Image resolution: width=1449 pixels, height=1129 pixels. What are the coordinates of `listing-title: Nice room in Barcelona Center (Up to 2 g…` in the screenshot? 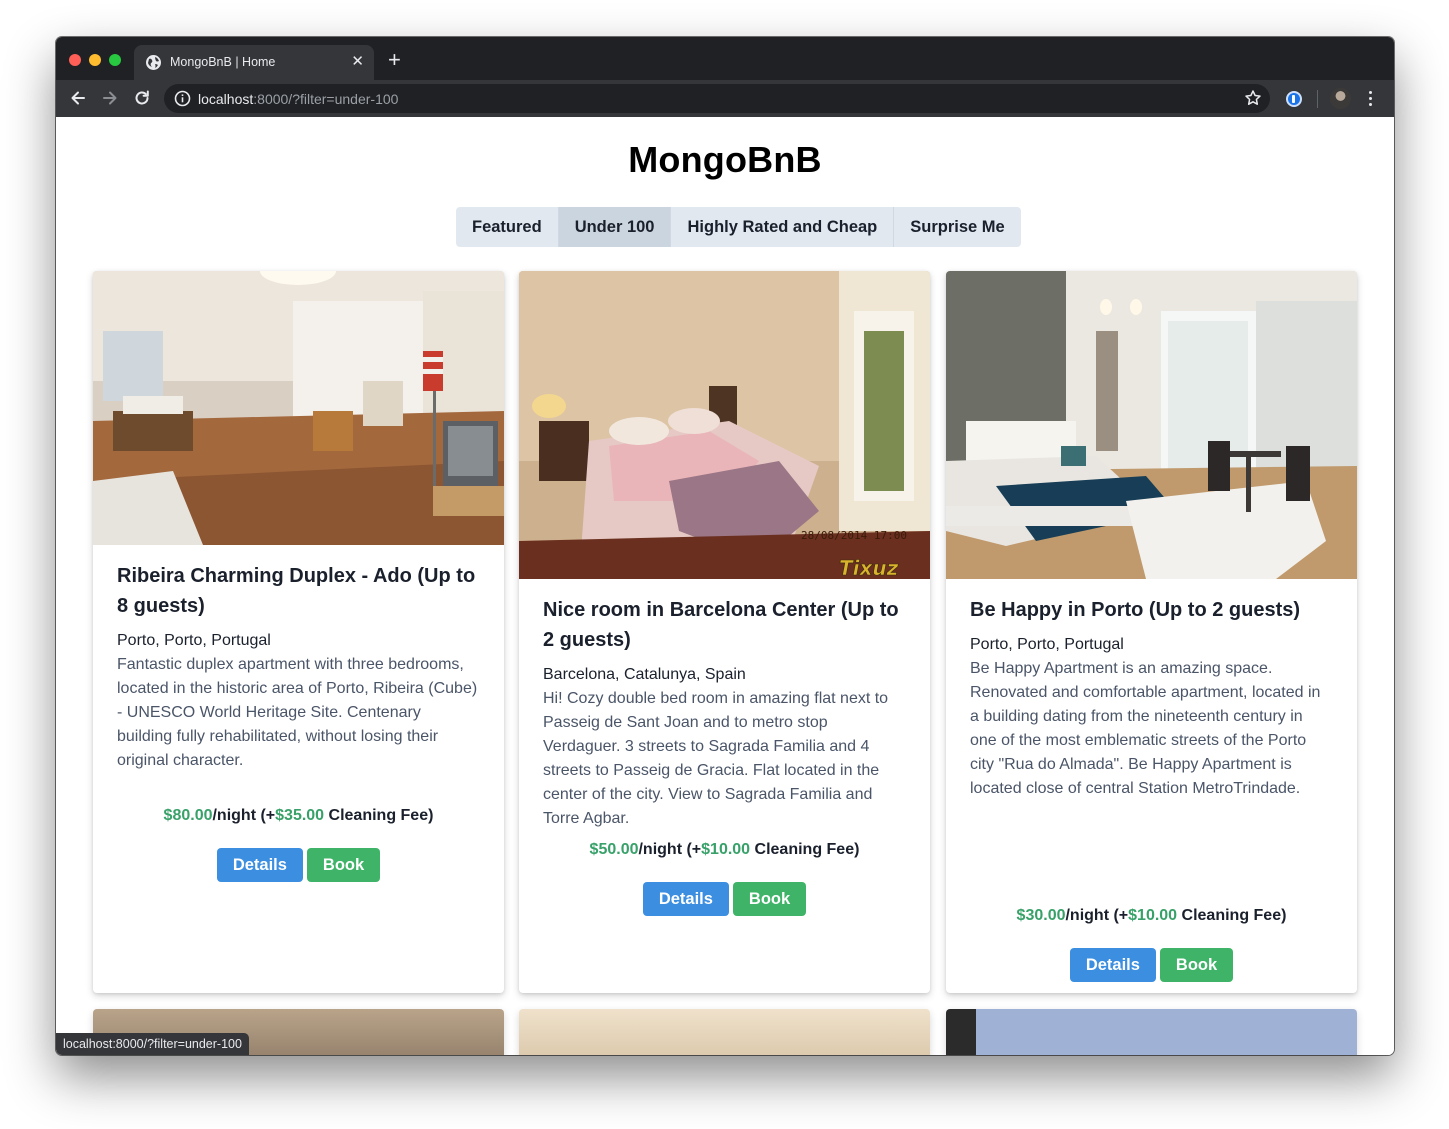 It's located at (721, 625).